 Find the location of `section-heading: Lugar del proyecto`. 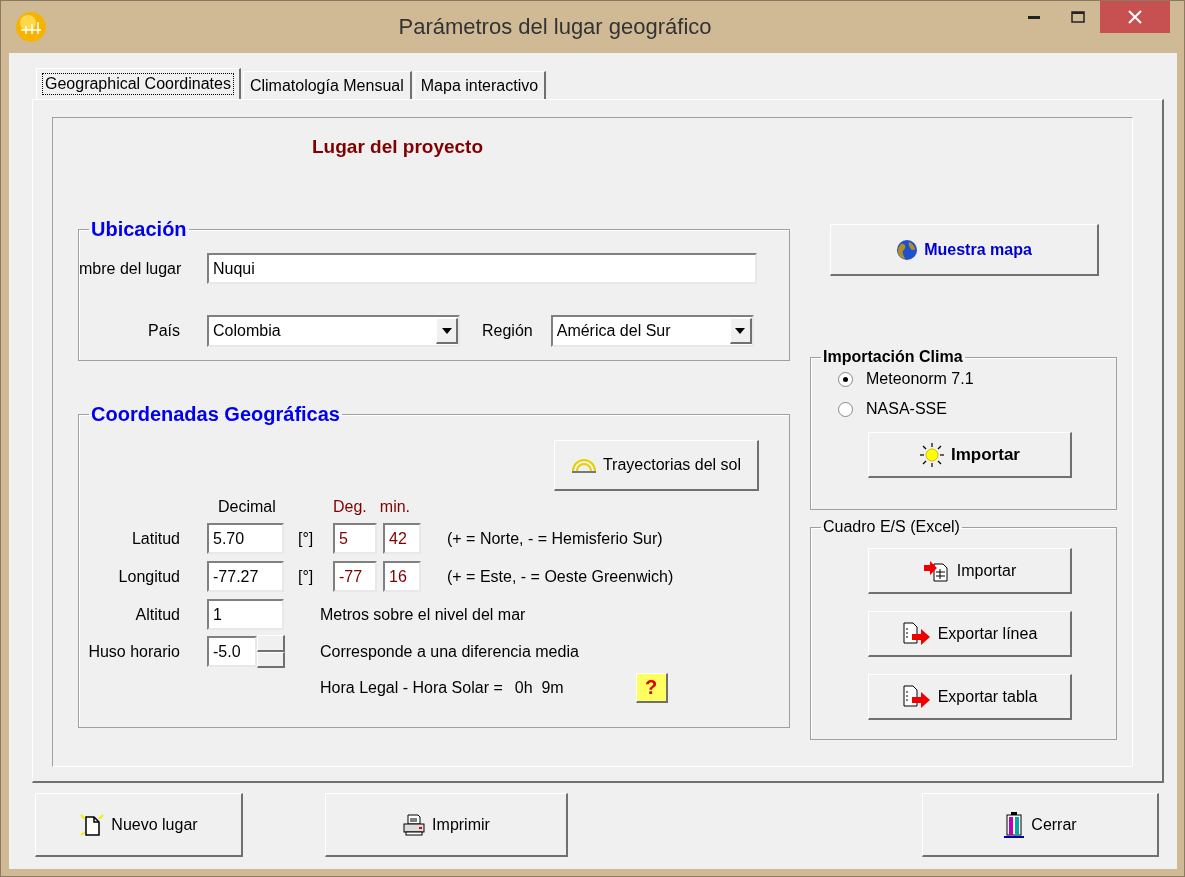

section-heading: Lugar del proyecto is located at coordinates (398, 147).